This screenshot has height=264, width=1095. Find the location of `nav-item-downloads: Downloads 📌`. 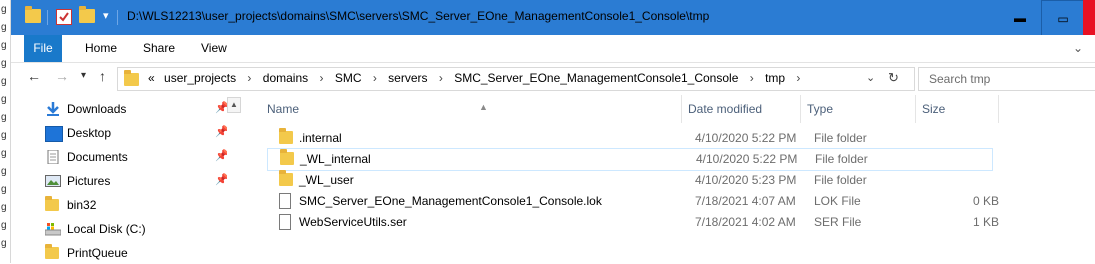

nav-item-downloads: Downloads 📌 is located at coordinates (143, 109).